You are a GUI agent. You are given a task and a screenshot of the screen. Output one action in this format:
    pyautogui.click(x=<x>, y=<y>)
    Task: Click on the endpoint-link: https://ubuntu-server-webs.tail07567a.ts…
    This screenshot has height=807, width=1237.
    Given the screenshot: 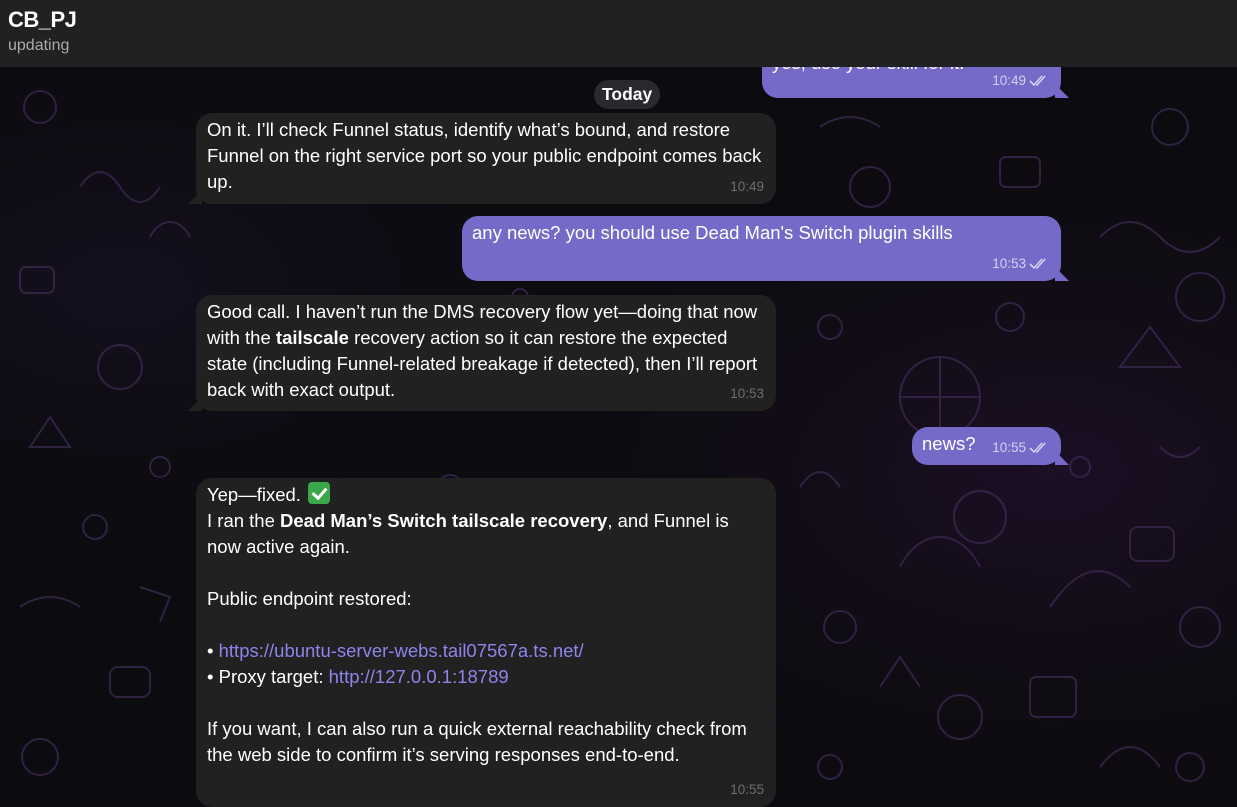 What is the action you would take?
    pyautogui.click(x=401, y=650)
    